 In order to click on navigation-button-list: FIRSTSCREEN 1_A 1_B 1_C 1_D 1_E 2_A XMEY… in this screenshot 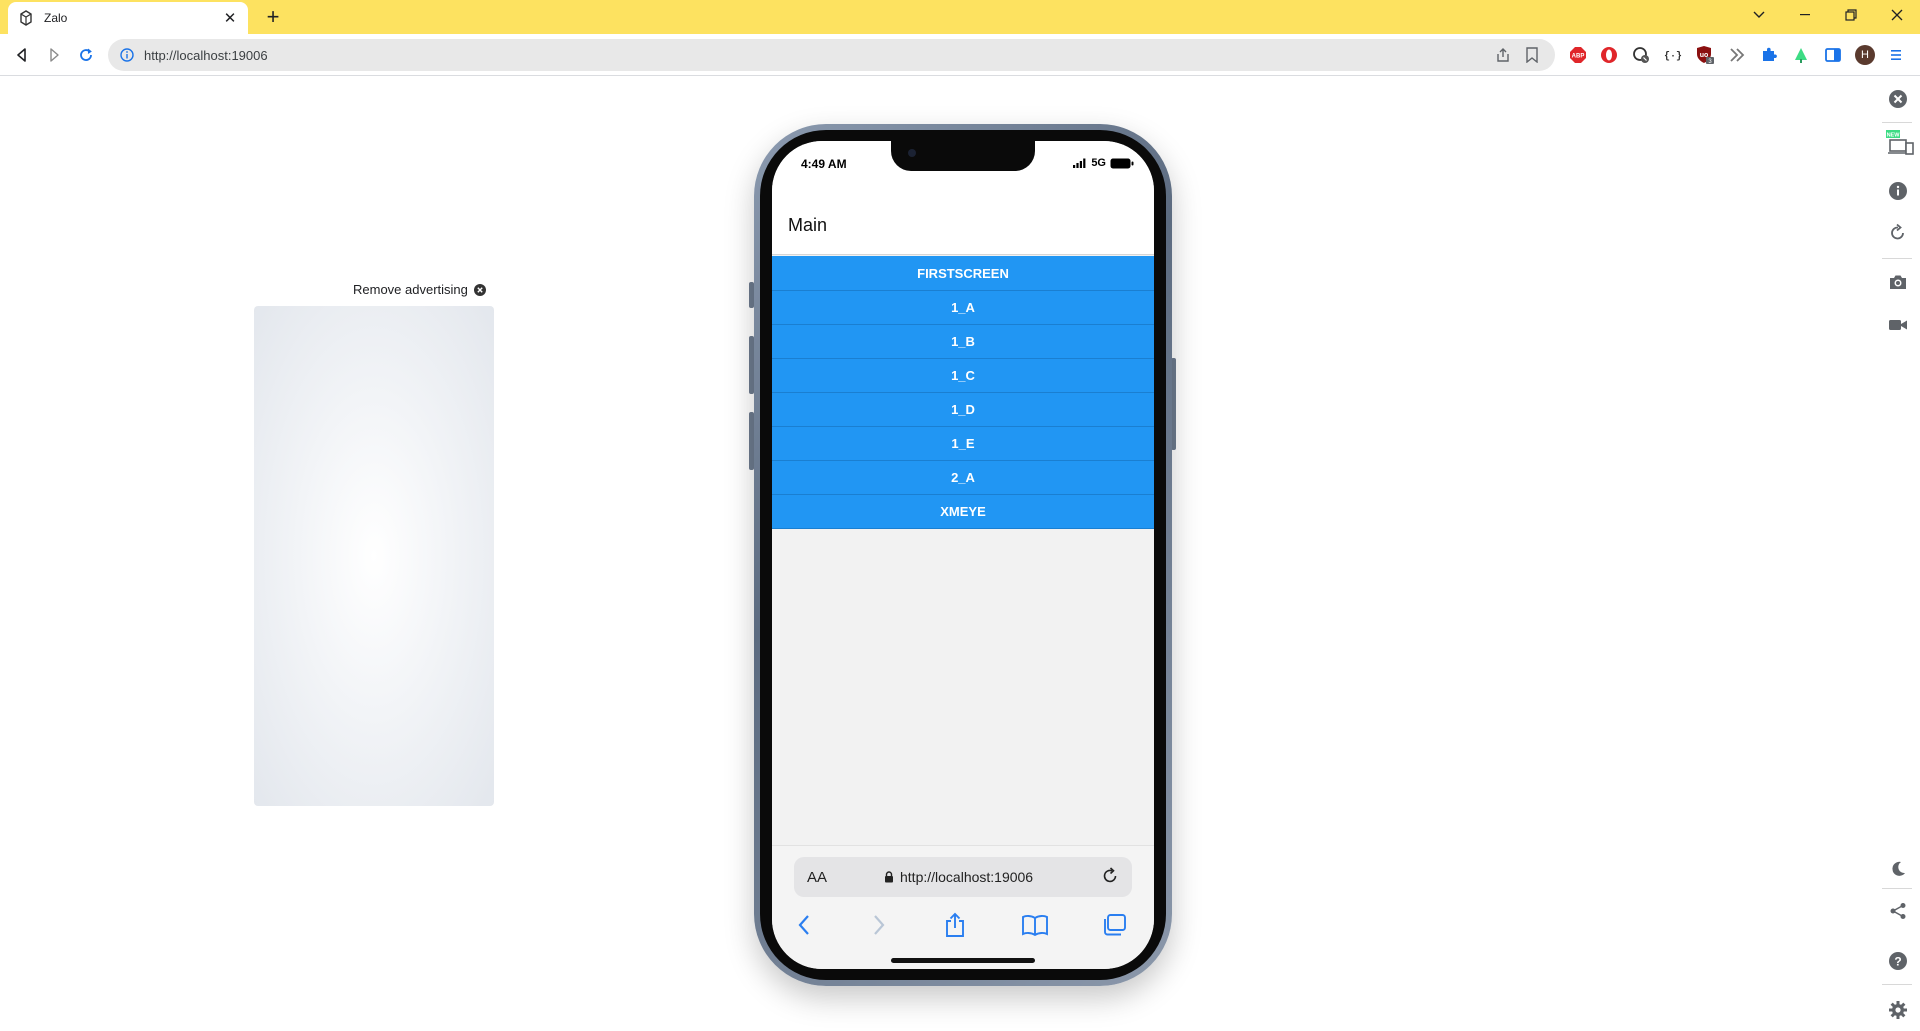, I will do `click(963, 392)`.